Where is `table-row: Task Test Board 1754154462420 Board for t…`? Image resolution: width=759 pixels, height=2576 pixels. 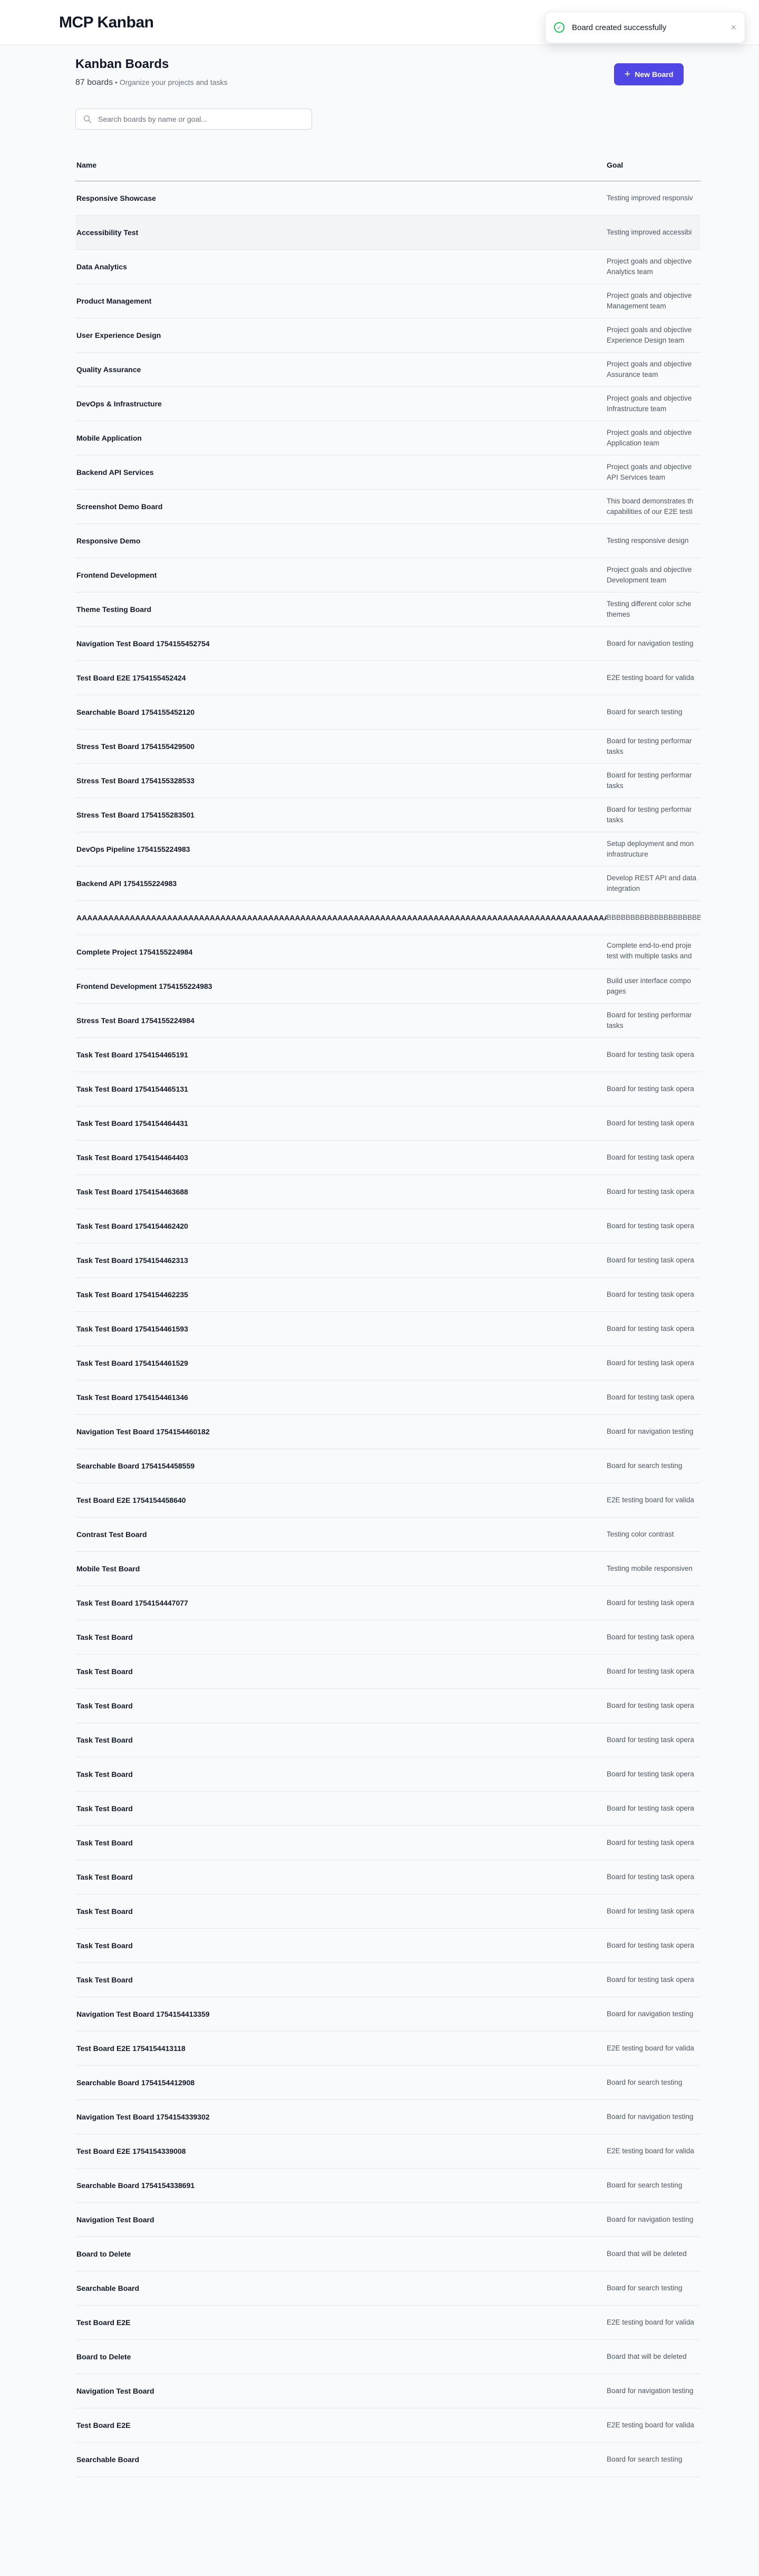 table-row: Task Test Board 1754154462420 Board for t… is located at coordinates (387, 1226).